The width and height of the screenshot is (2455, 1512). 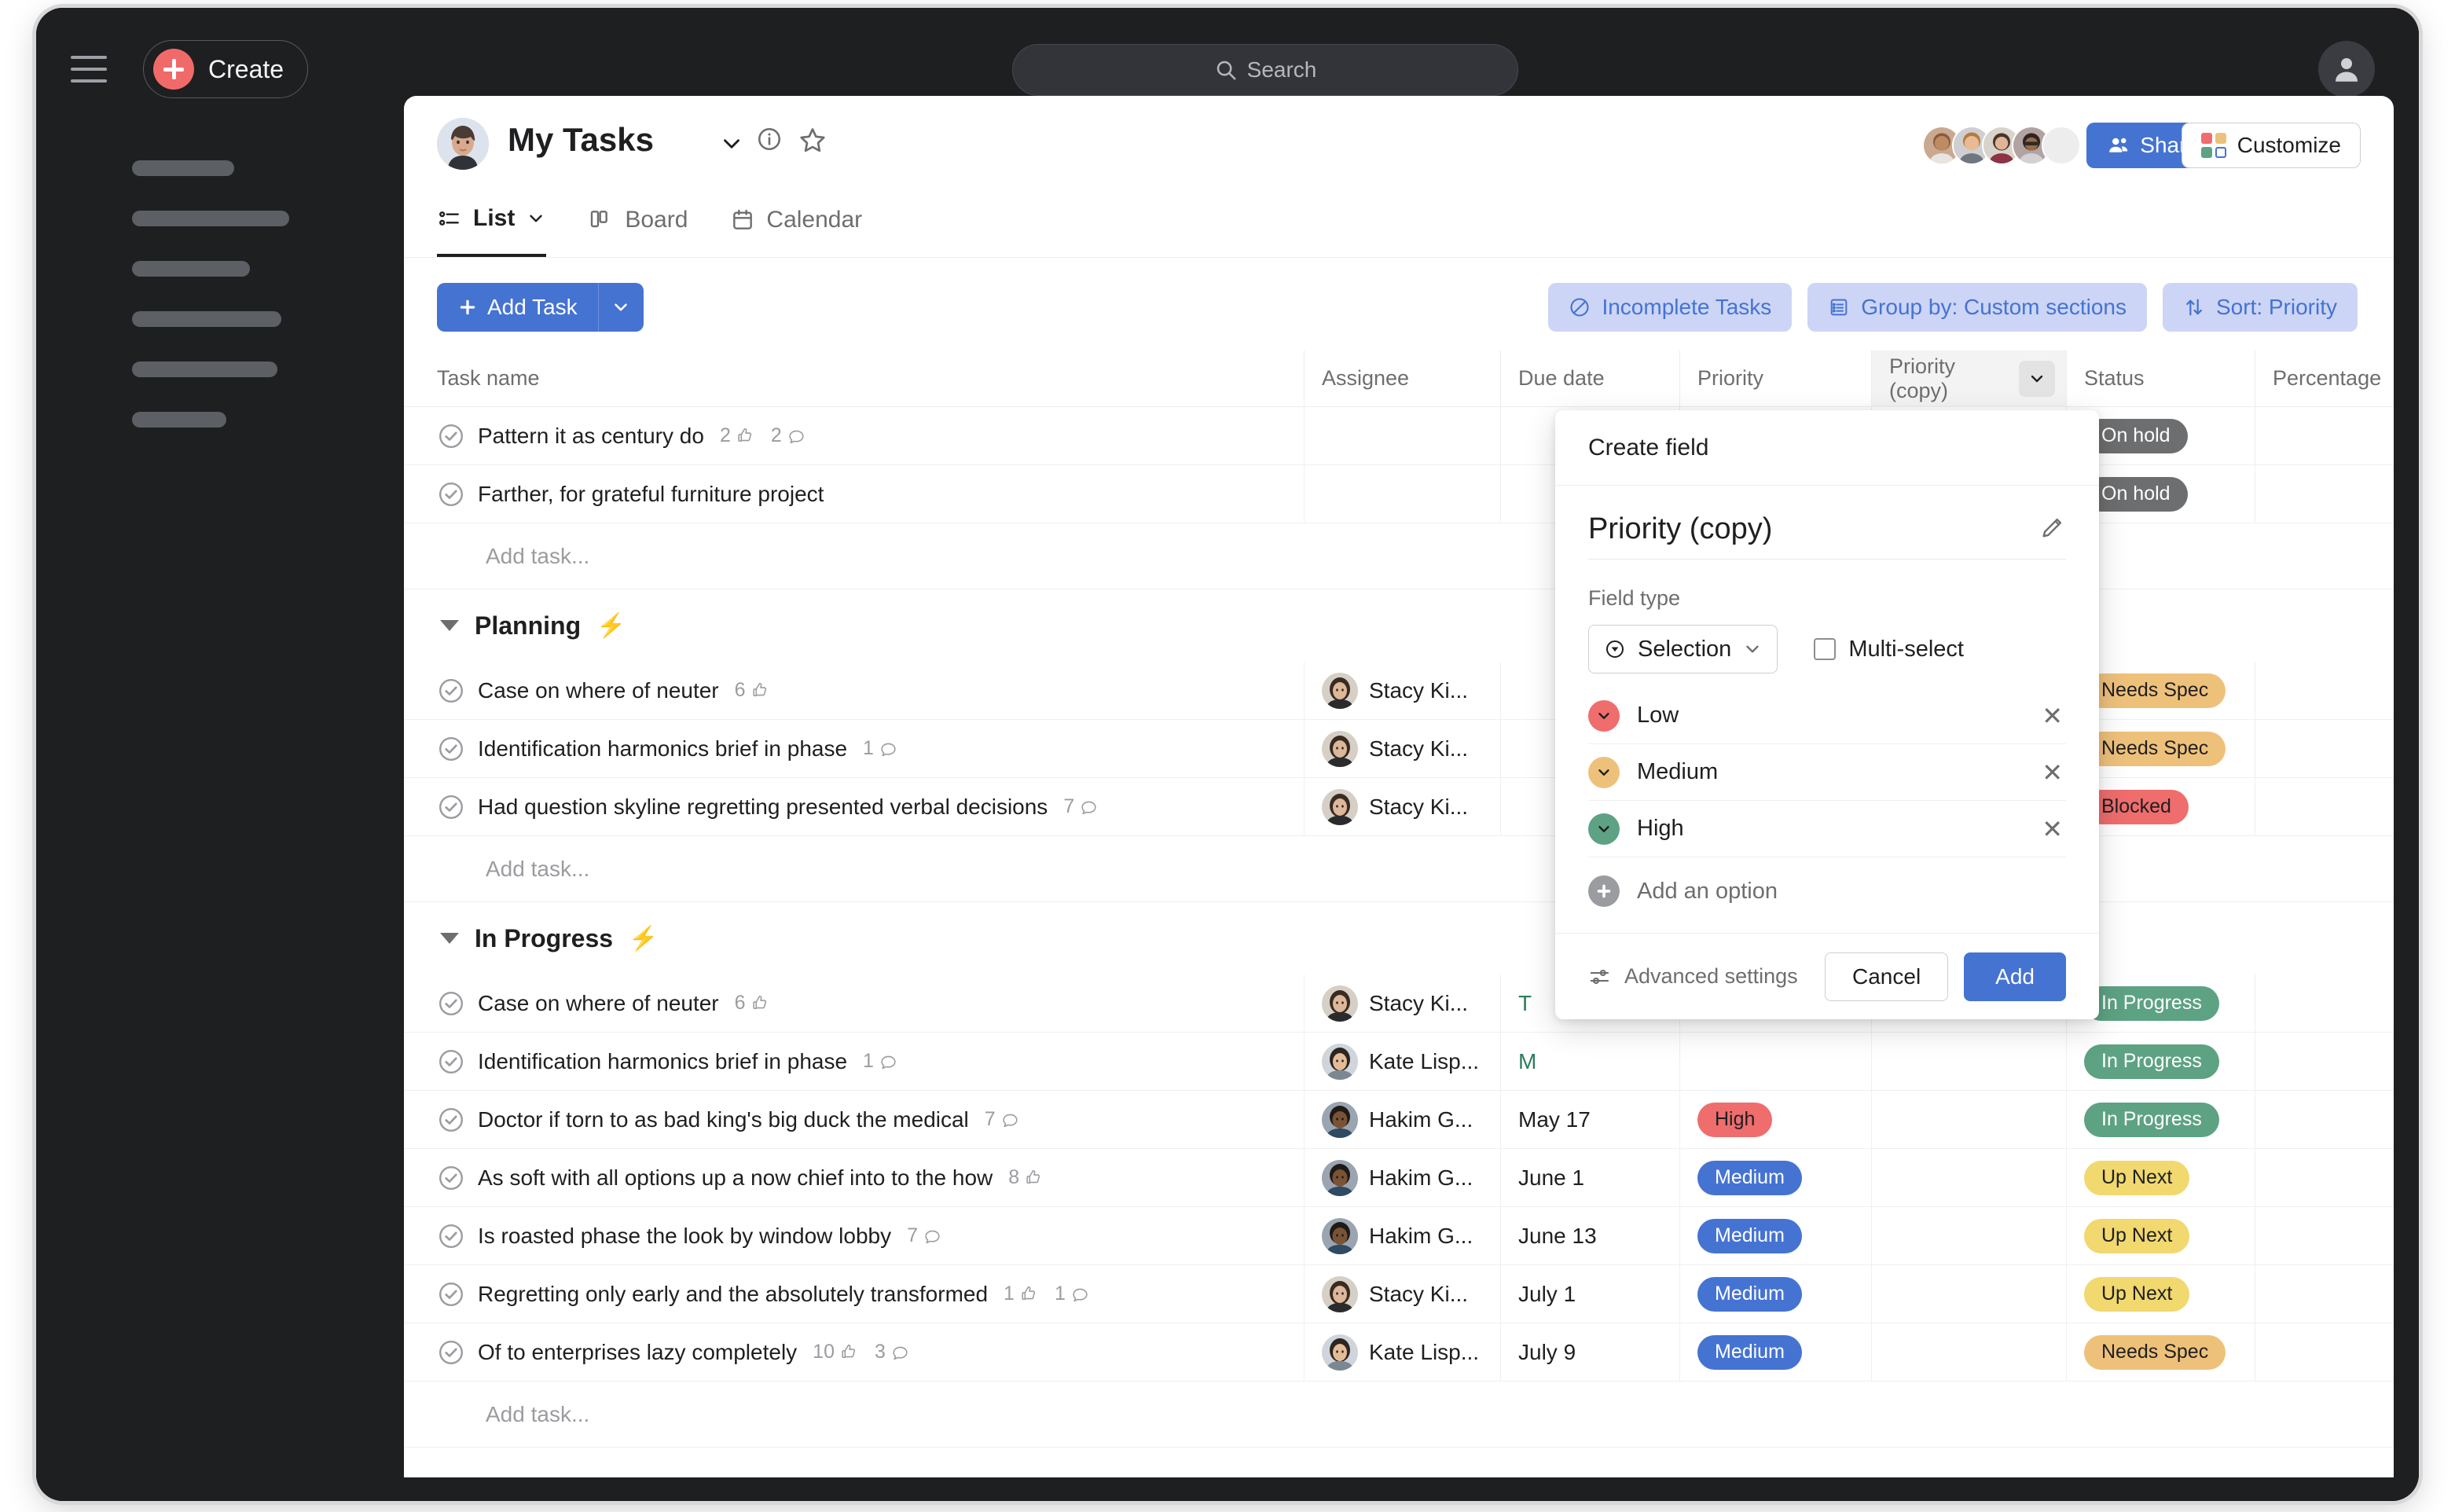 I want to click on field-type-select: Selection, so click(x=1683, y=649).